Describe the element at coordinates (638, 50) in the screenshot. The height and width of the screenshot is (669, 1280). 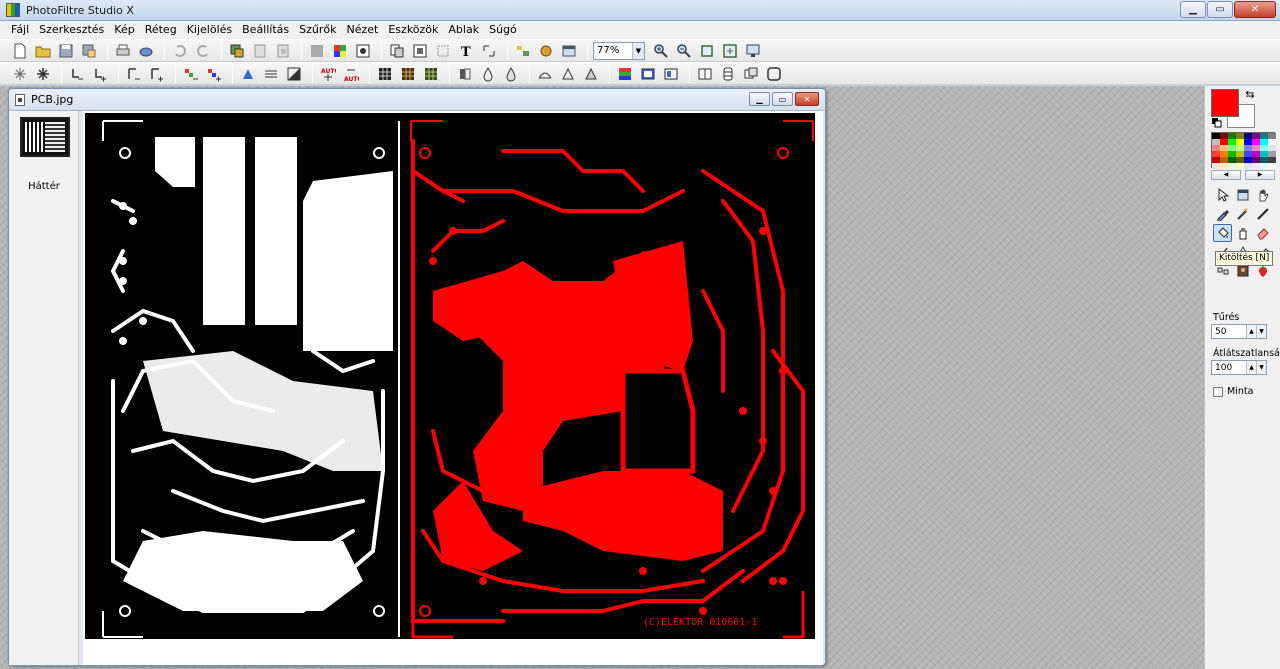
I see `chevron-down-icon: ▼` at that location.